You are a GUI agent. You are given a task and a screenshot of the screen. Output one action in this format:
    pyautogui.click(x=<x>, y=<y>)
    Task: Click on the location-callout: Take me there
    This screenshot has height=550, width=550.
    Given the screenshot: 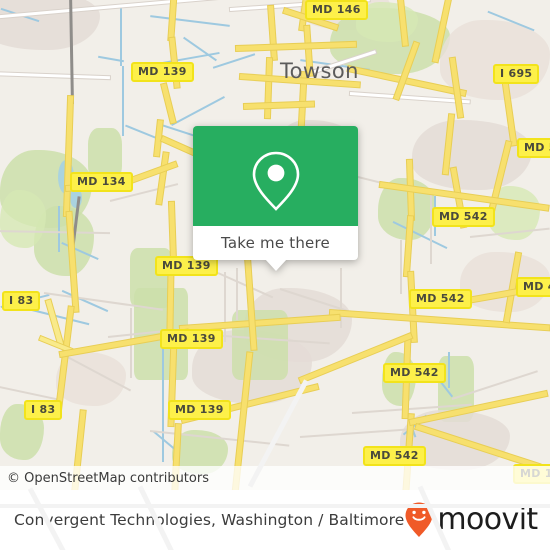 What is the action you would take?
    pyautogui.click(x=275, y=198)
    